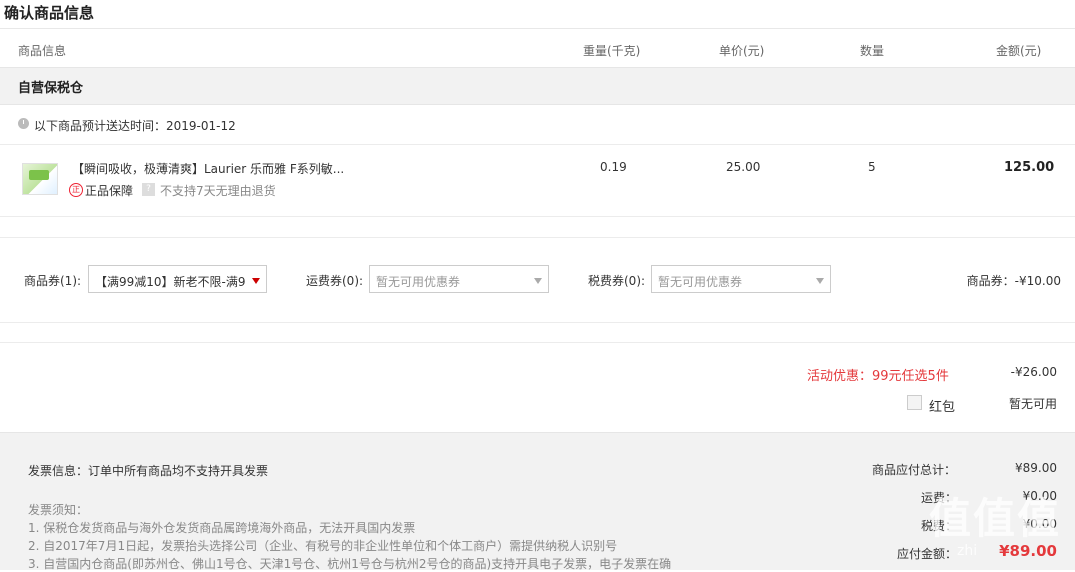 This screenshot has height=572, width=1075. What do you see at coordinates (76, 190) in the screenshot?
I see `guarantee-icon: 正` at bounding box center [76, 190].